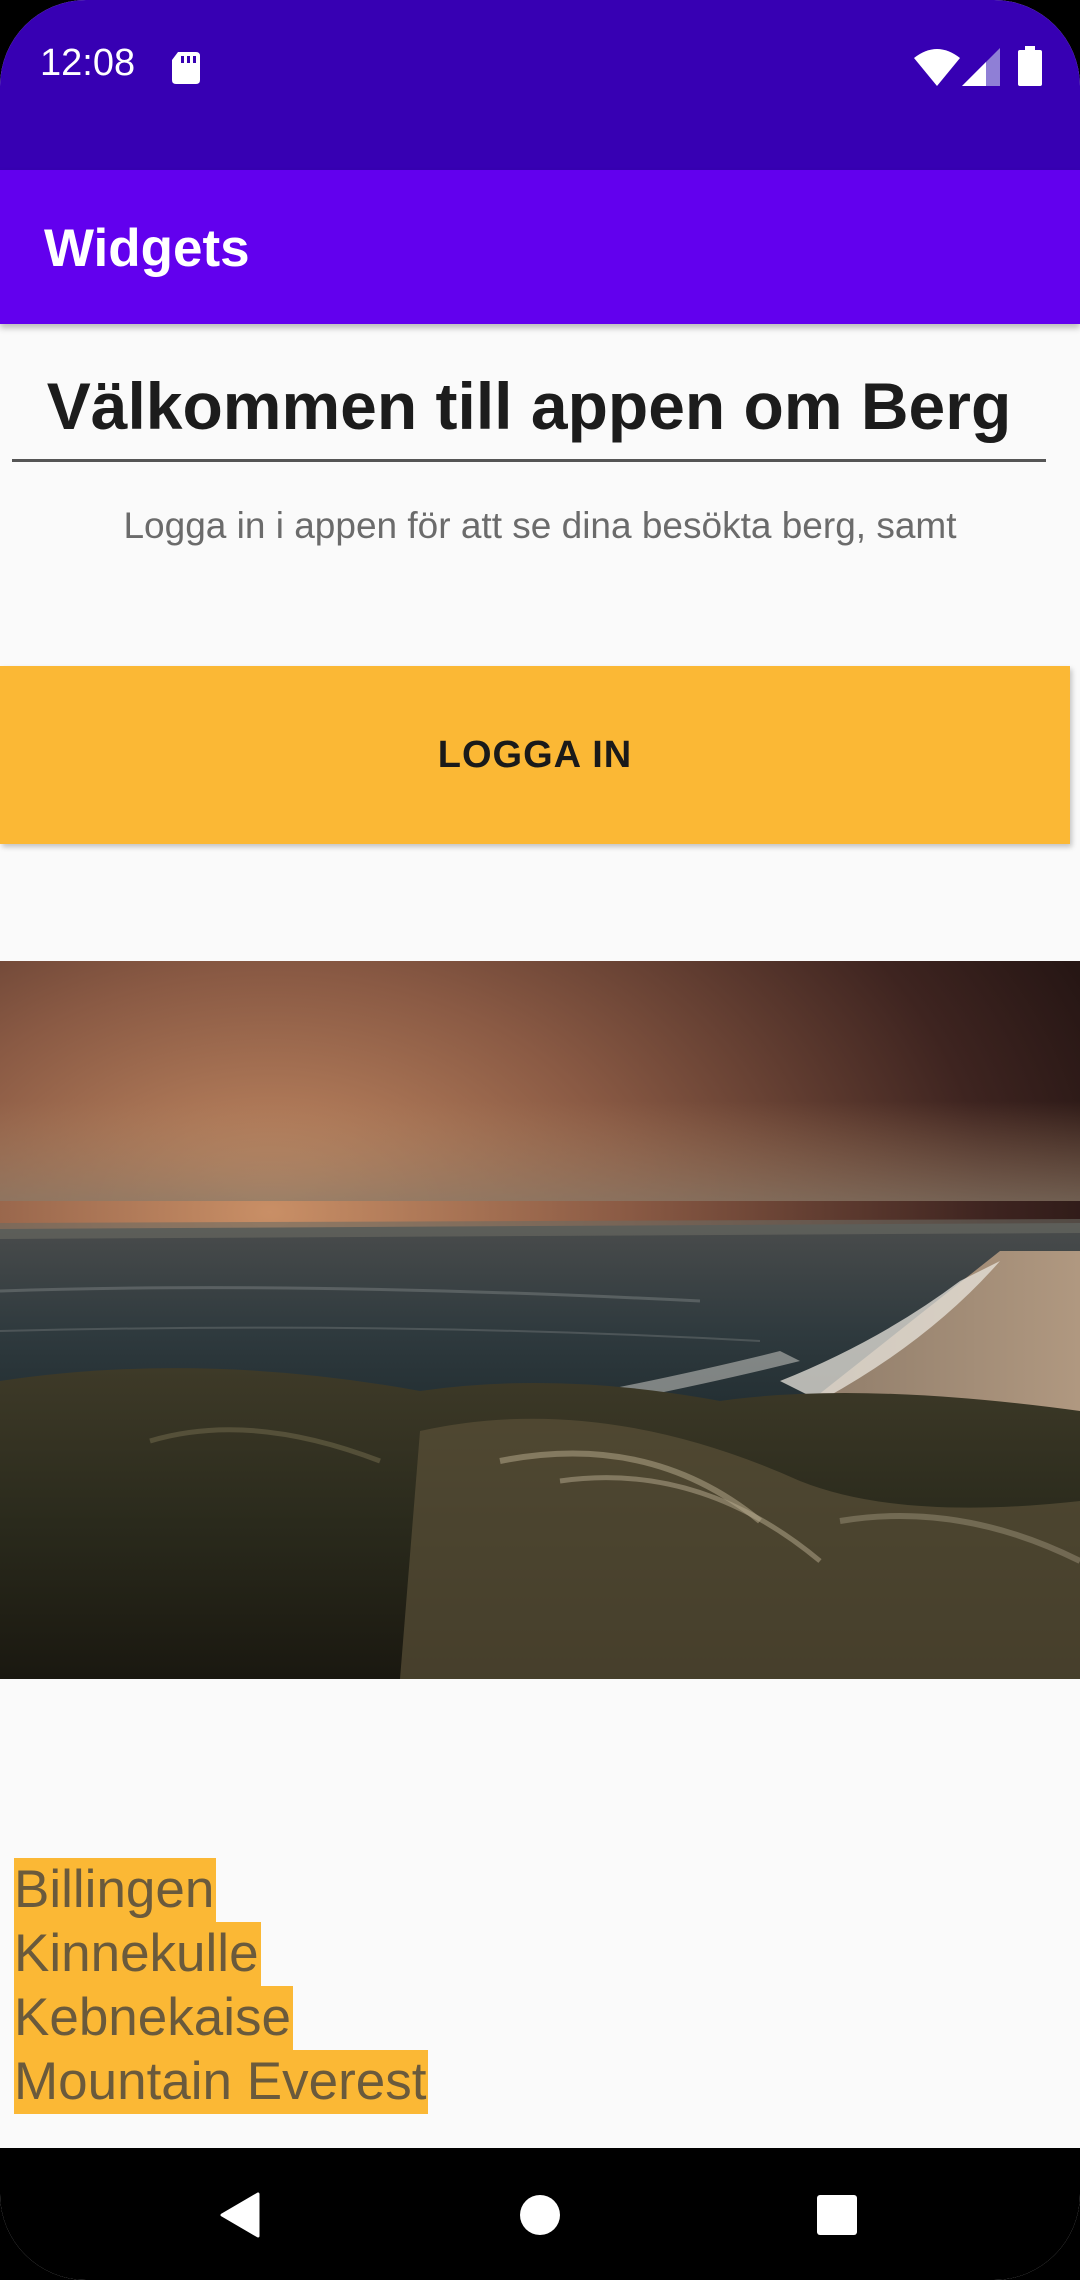 Image resolution: width=1080 pixels, height=2280 pixels. Describe the element at coordinates (529, 460) in the screenshot. I see `headline-underline` at that location.